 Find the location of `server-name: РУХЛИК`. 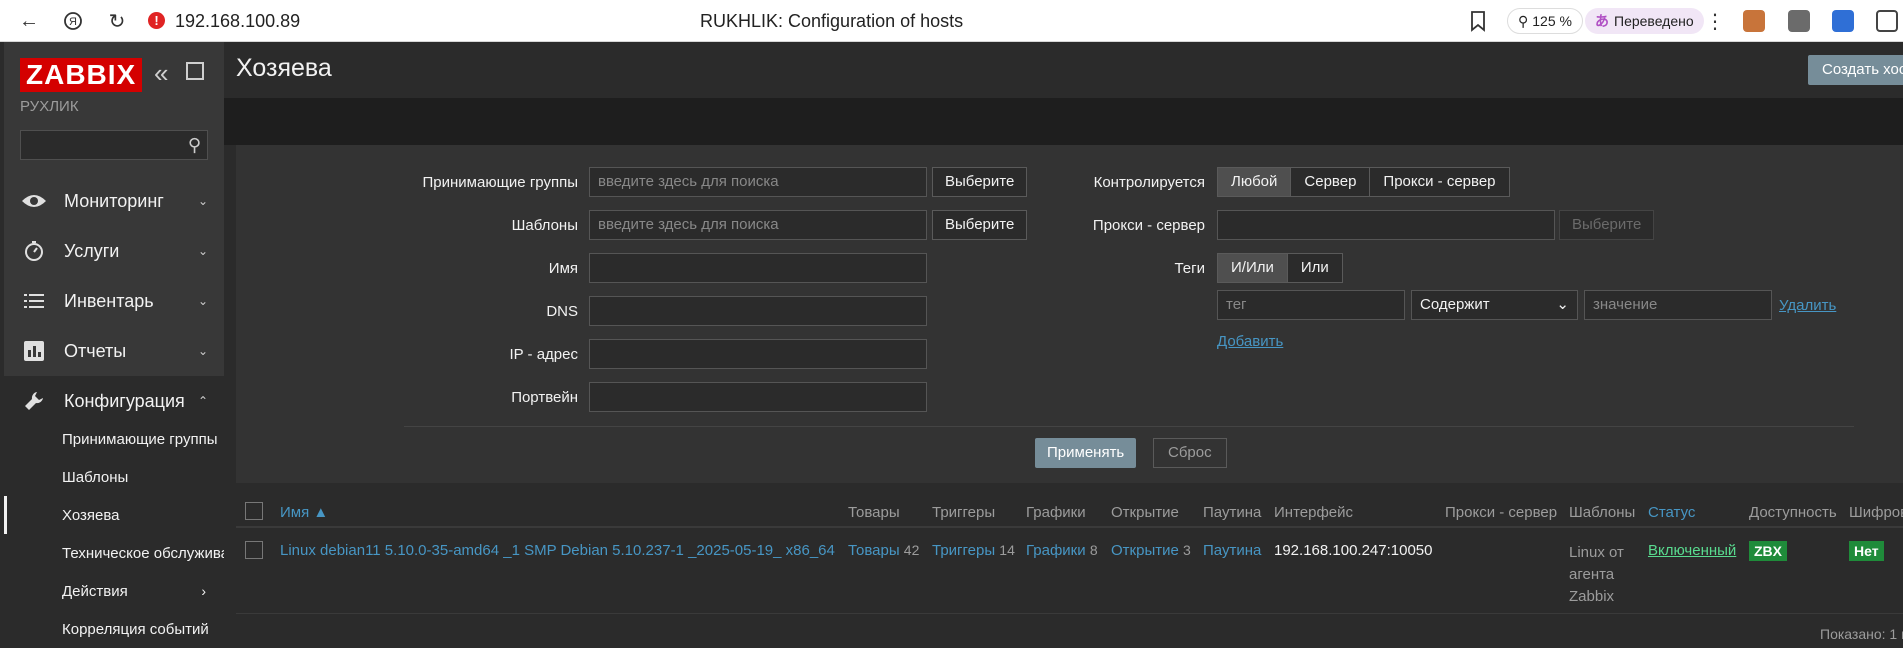

server-name: РУХЛИК is located at coordinates (49, 106).